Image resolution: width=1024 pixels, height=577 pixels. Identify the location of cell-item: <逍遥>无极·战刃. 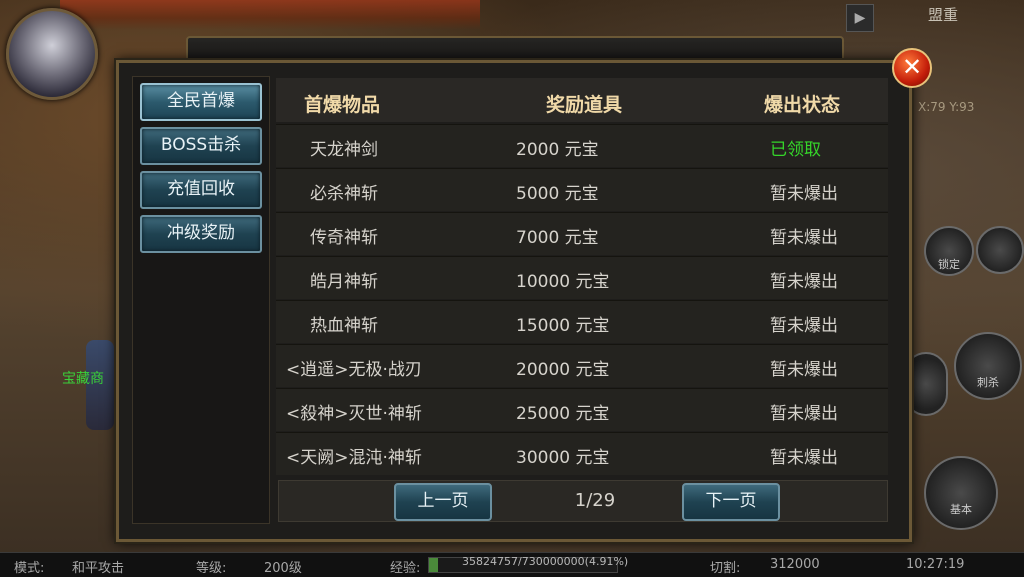
(354, 370).